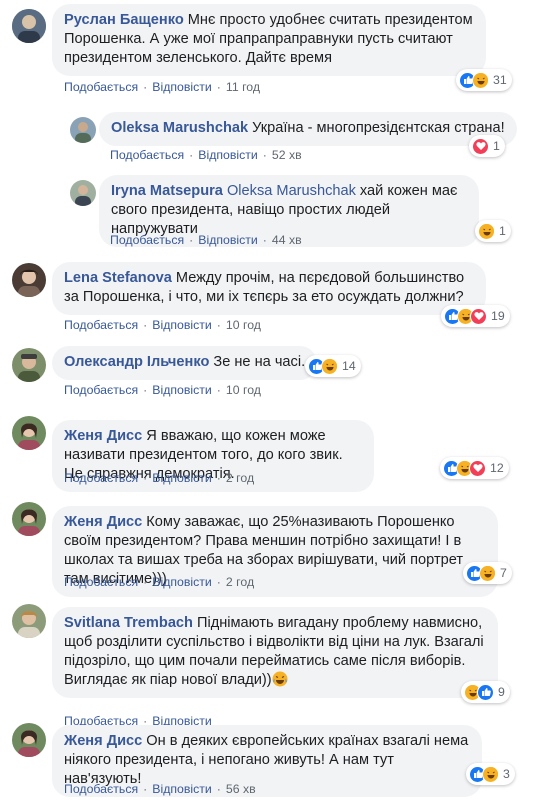 The height and width of the screenshot is (800, 552). I want to click on comment-actions: Подобається · Відповісти · 11 год, so click(162, 87).